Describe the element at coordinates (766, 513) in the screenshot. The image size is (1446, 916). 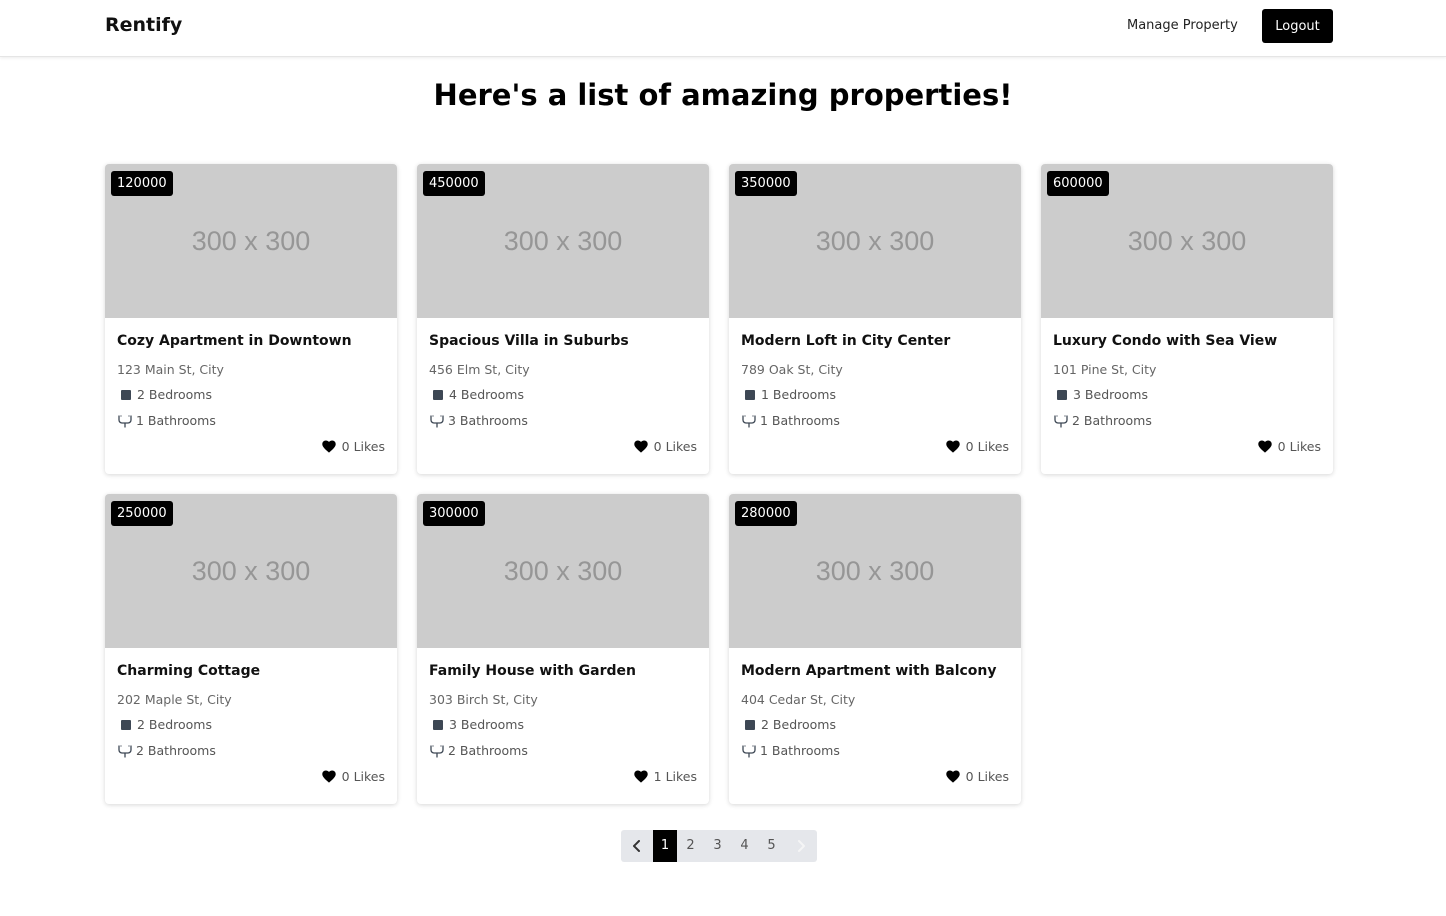
I see `price-badge: 280000` at that location.